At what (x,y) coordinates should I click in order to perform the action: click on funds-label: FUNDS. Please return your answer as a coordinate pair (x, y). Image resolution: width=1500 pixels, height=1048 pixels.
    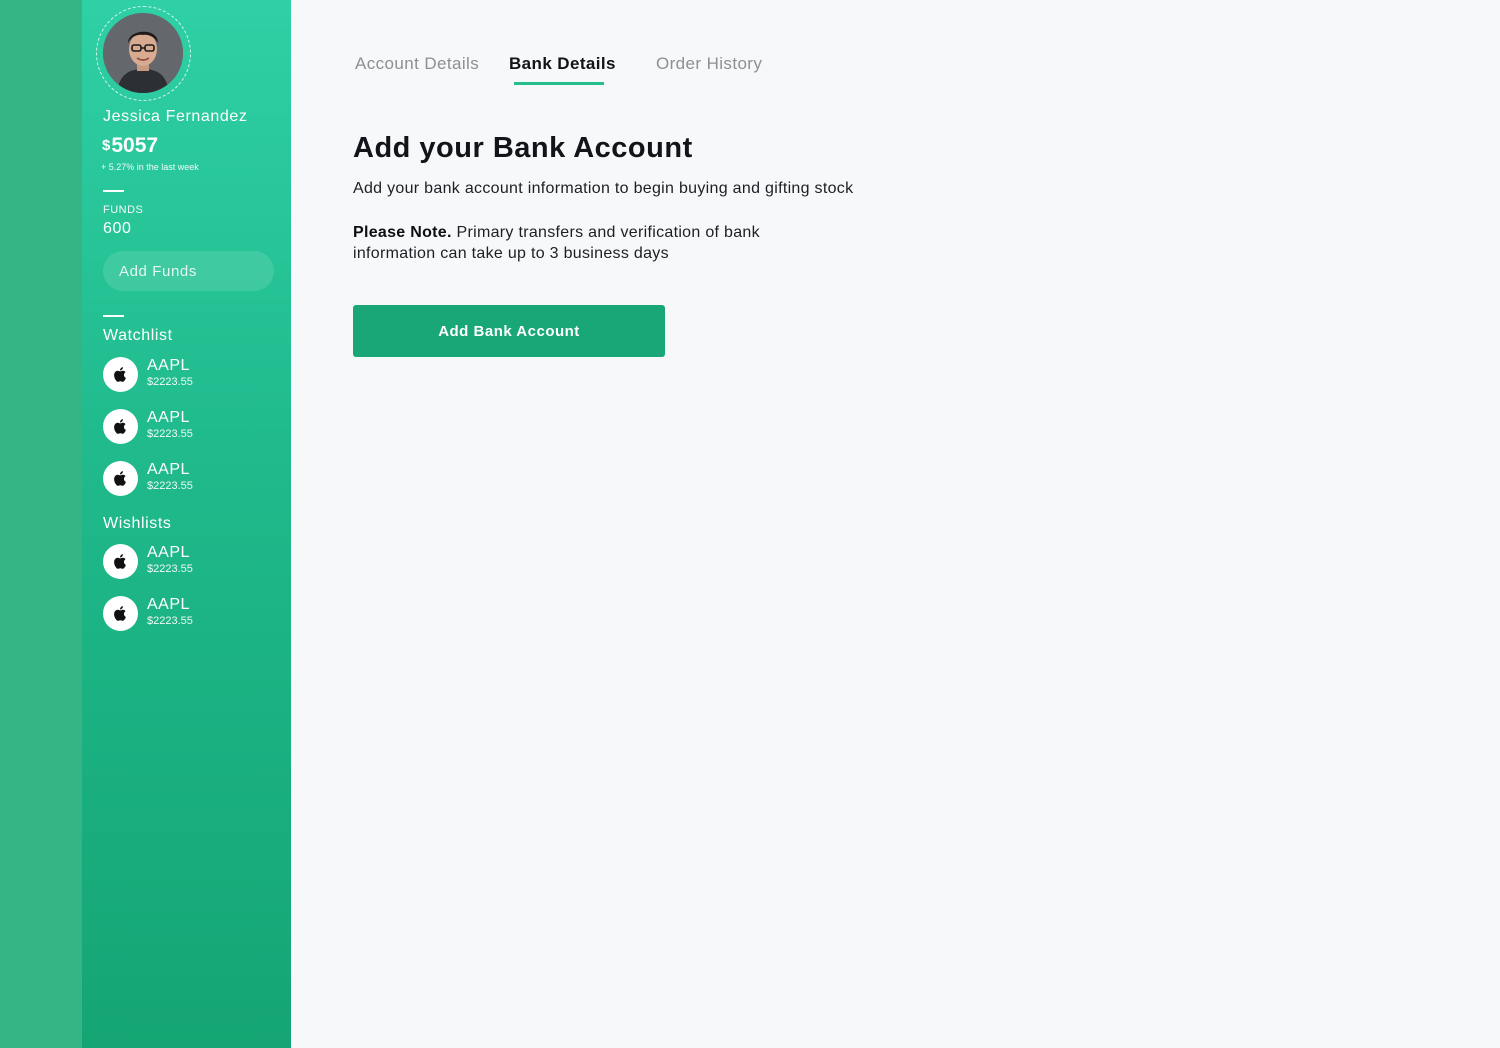
    Looking at the image, I should click on (123, 210).